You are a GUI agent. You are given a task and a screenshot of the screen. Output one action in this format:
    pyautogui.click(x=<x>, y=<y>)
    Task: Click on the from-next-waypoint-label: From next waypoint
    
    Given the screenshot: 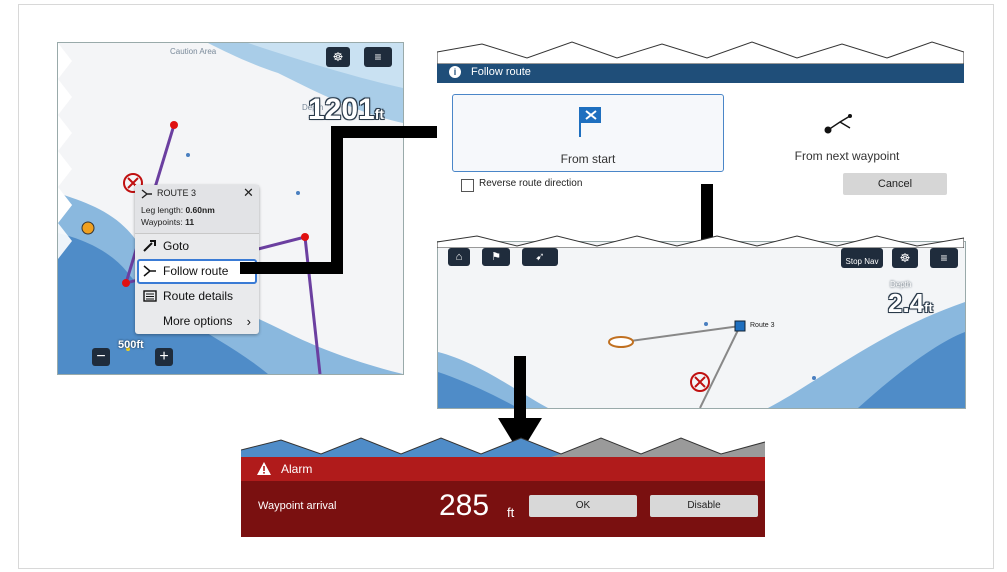 What is the action you would take?
    pyautogui.click(x=847, y=156)
    